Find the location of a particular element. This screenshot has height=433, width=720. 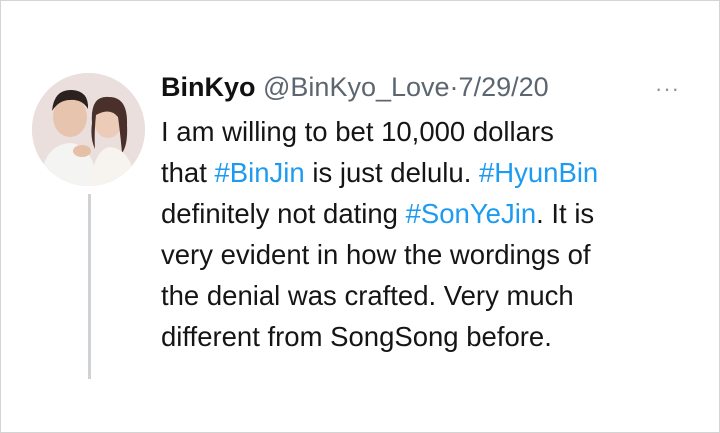

text-span: different from SongSong before. is located at coordinates (356, 336).